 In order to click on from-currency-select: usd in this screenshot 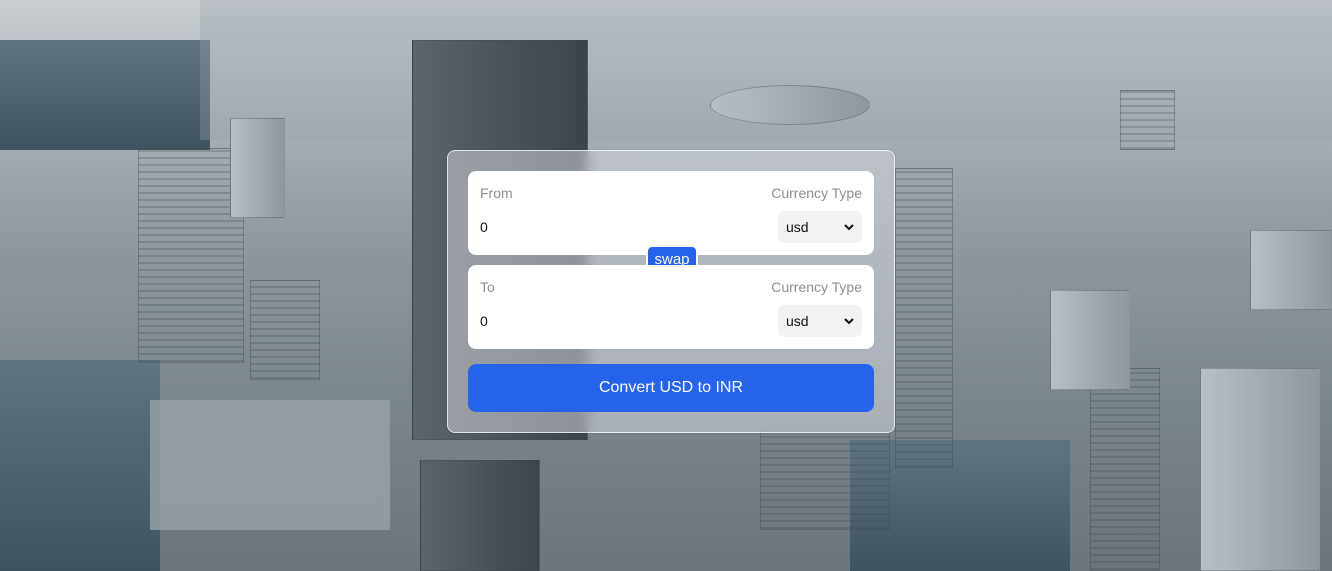, I will do `click(820, 227)`.